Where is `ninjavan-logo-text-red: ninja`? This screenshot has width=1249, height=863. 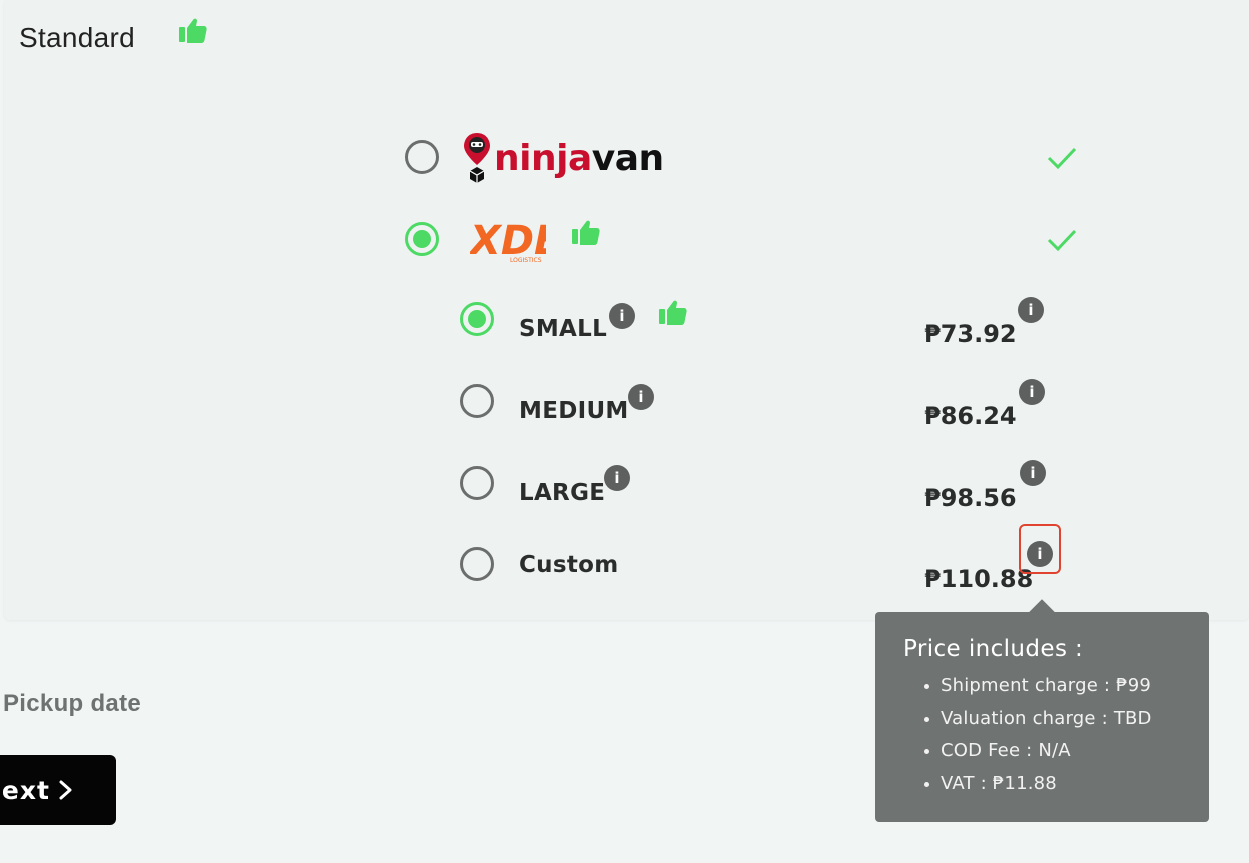
ninjavan-logo-text-red: ninja is located at coordinates (543, 158).